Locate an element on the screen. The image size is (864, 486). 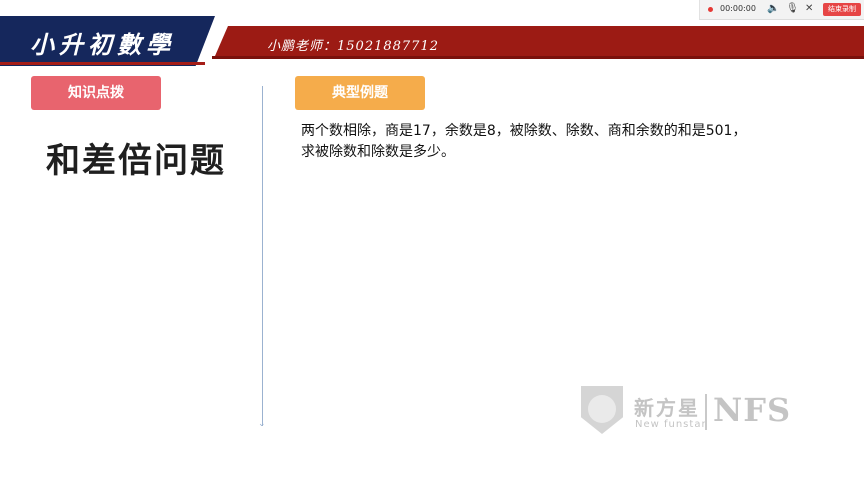
microphone-icon: 🎙 is located at coordinates (792, 9).